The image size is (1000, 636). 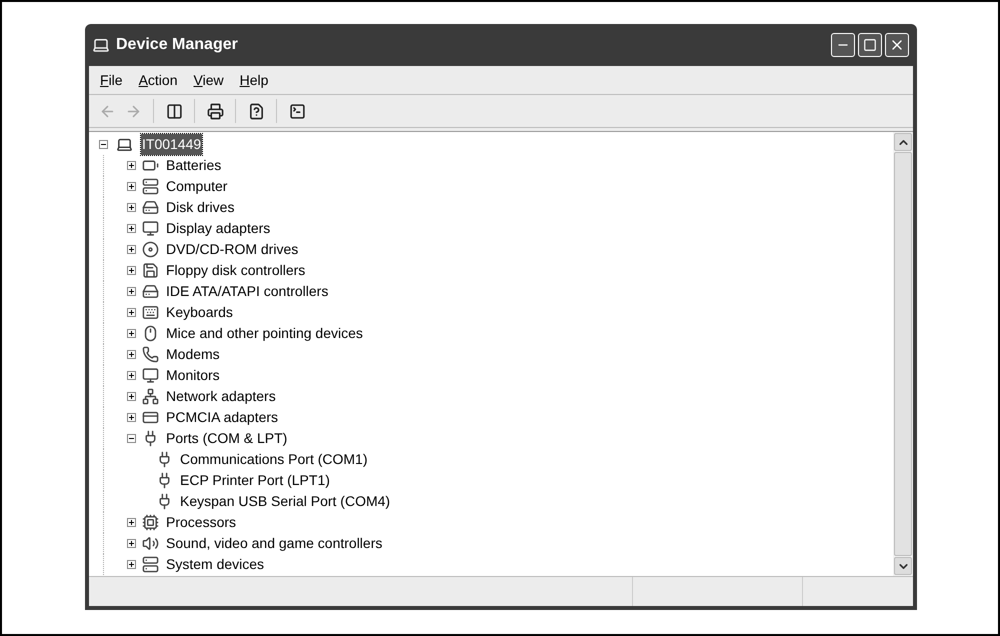 I want to click on keyboard-icon, so click(x=150, y=312).